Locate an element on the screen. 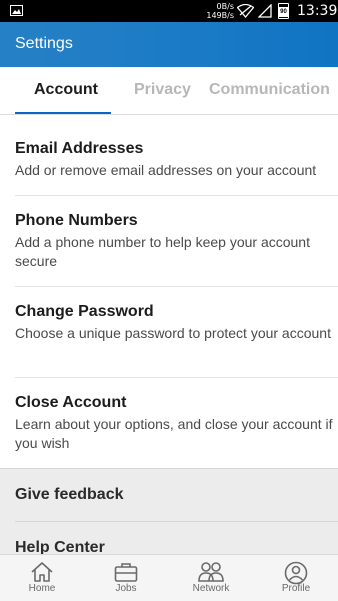 The width and height of the screenshot is (338, 601). page-title: Settings is located at coordinates (44, 43).